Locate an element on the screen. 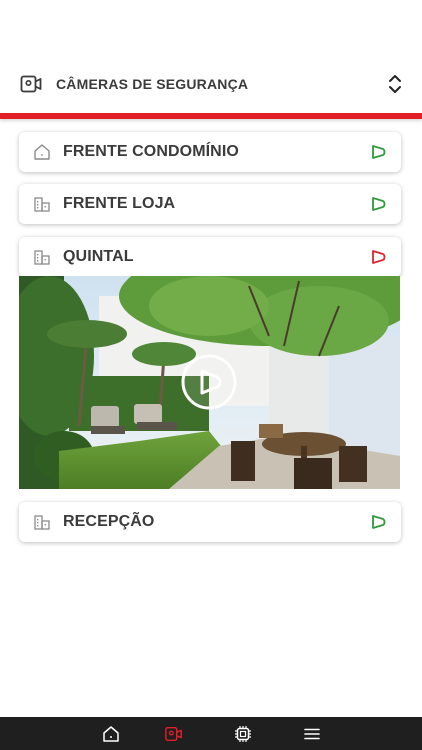  camera-item-recepcao: RECEPÇÃO is located at coordinates (210, 522).